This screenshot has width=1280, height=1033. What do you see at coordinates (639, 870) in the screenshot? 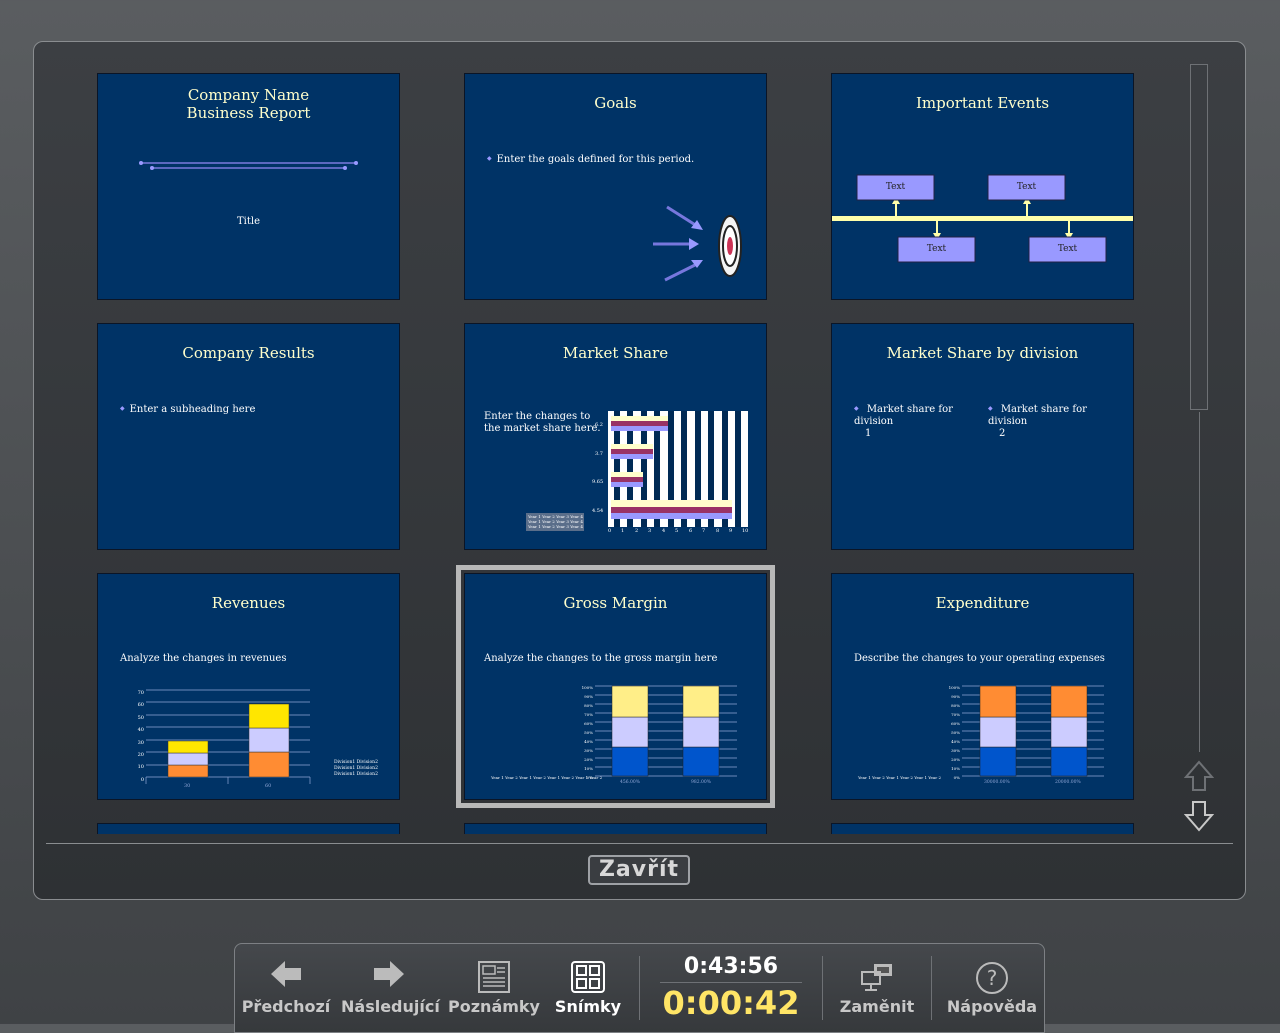
I see `close-button: Zavřít` at bounding box center [639, 870].